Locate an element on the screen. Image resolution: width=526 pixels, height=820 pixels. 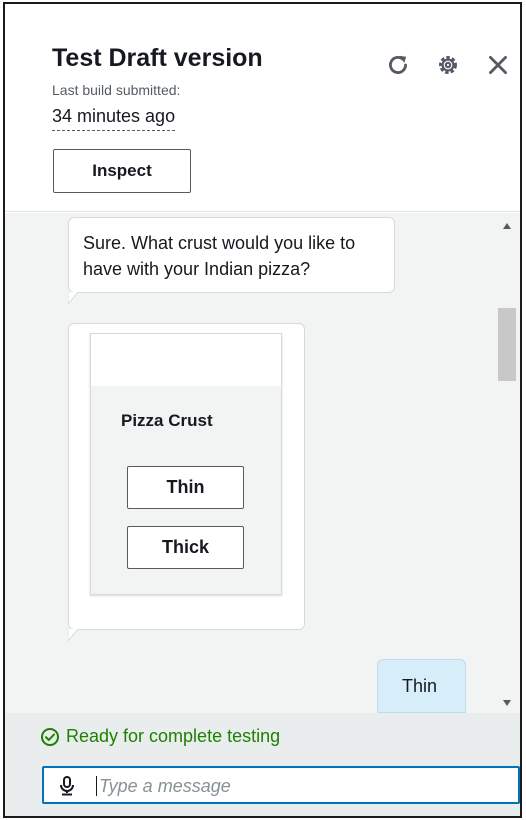
text-cursor is located at coordinates (96, 786).